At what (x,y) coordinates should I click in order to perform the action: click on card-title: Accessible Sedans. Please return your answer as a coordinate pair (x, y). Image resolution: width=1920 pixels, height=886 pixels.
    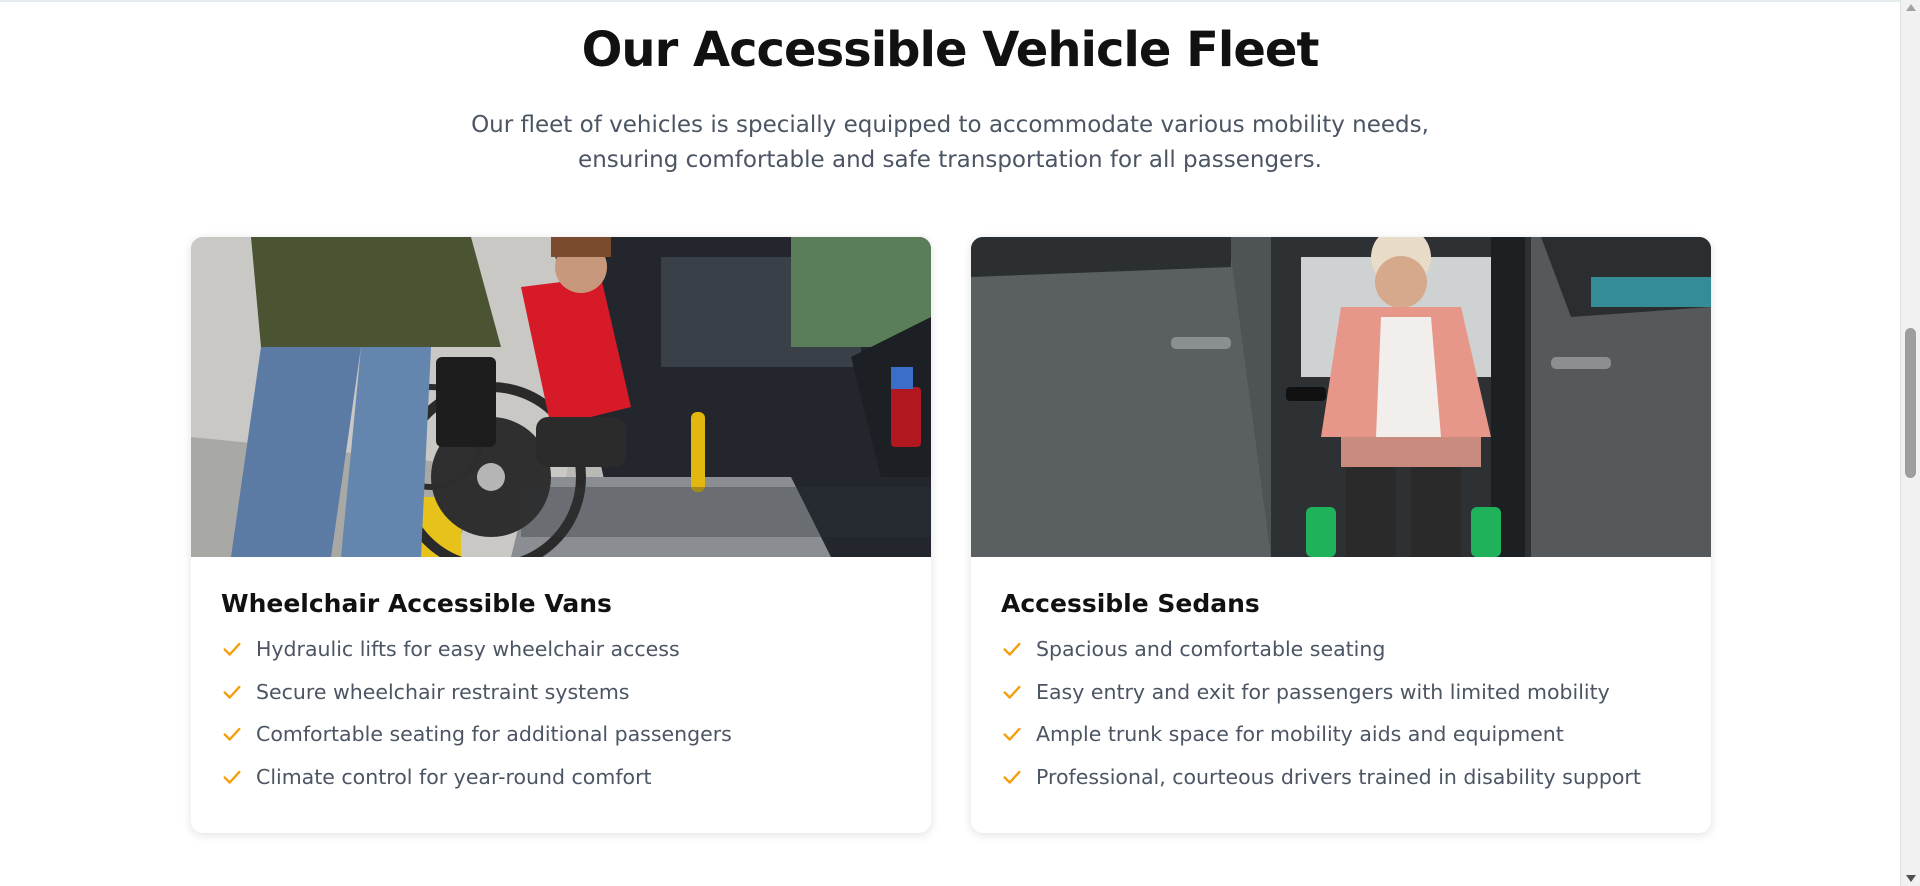
    Looking at the image, I should click on (1130, 603).